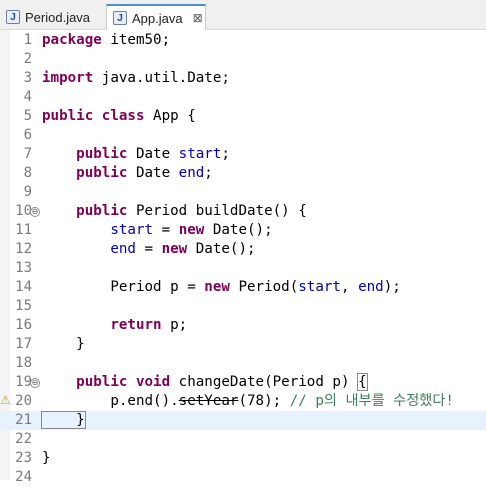  I want to click on code-text: public class App {, so click(119, 116).